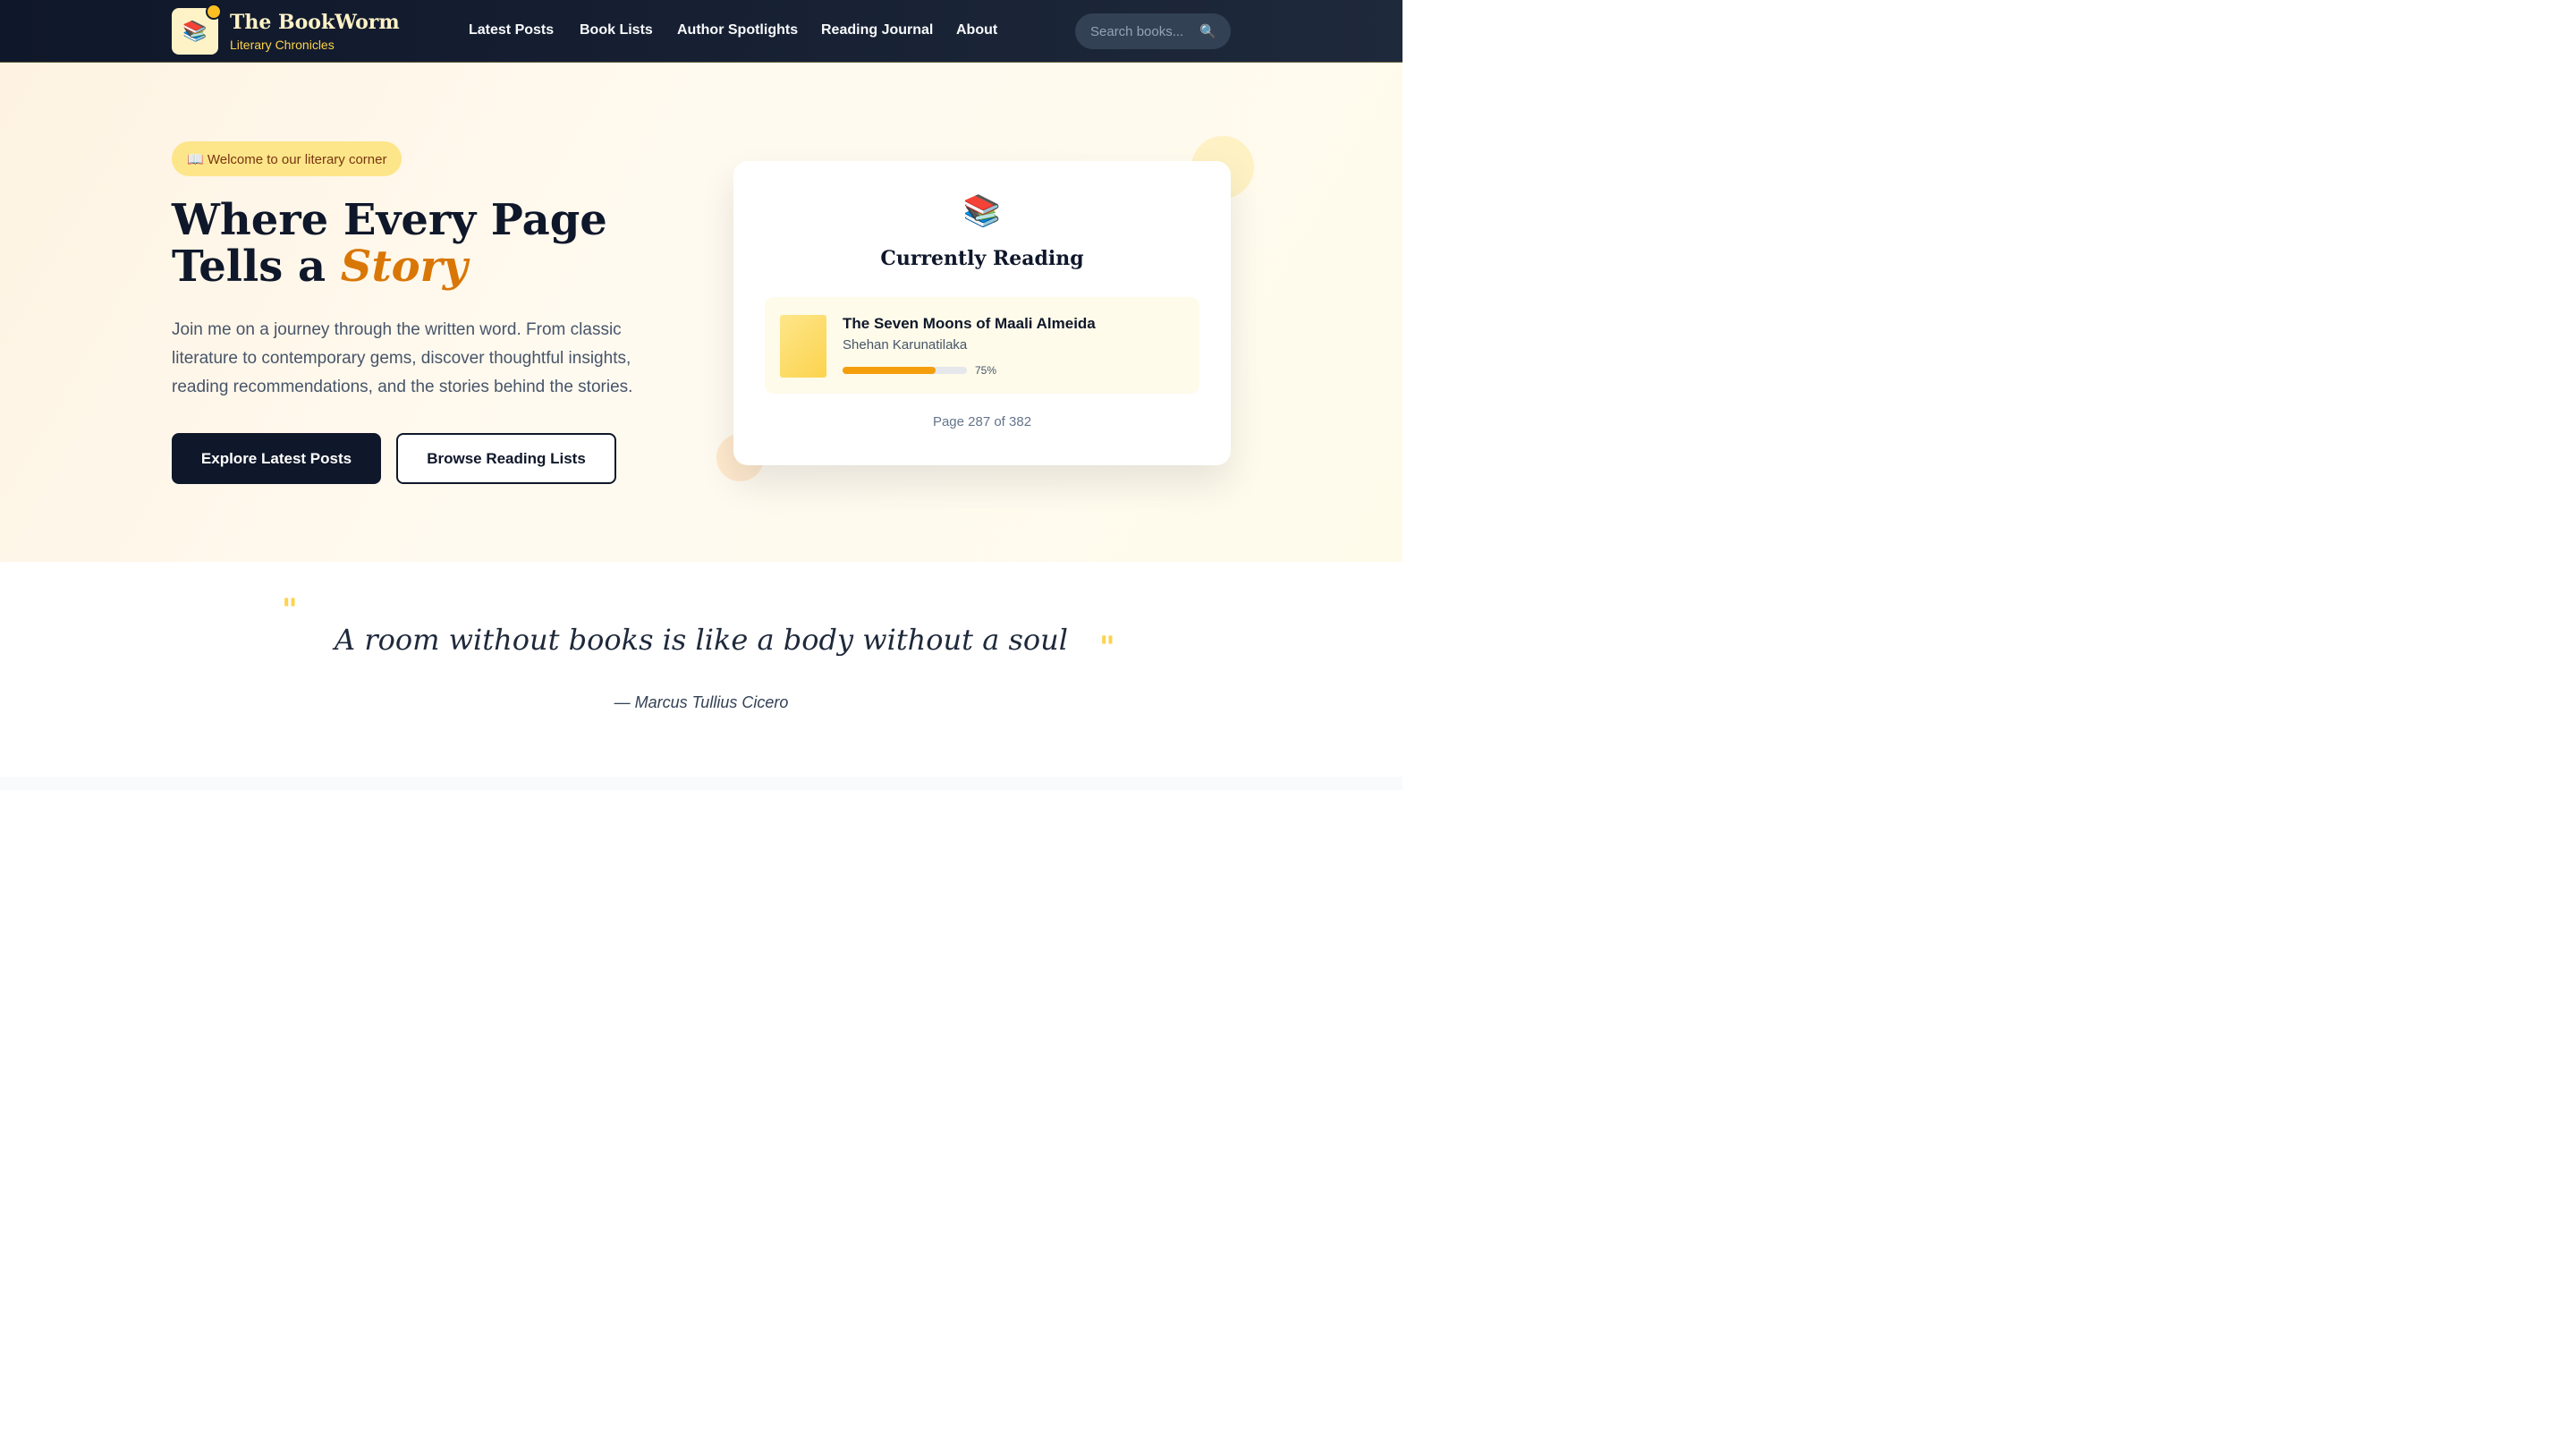 The image size is (2576, 1453). I want to click on hero-headline: Where Every Page Tells a Story, so click(389, 243).